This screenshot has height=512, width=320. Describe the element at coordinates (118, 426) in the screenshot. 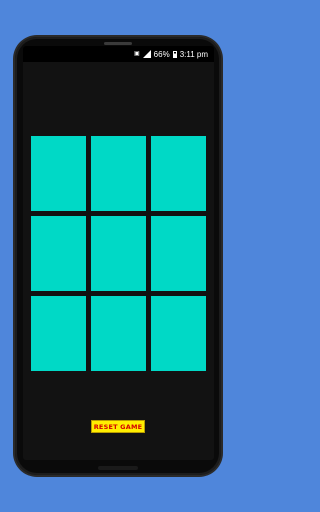

I see `reset-game-button: RESET GAME` at that location.